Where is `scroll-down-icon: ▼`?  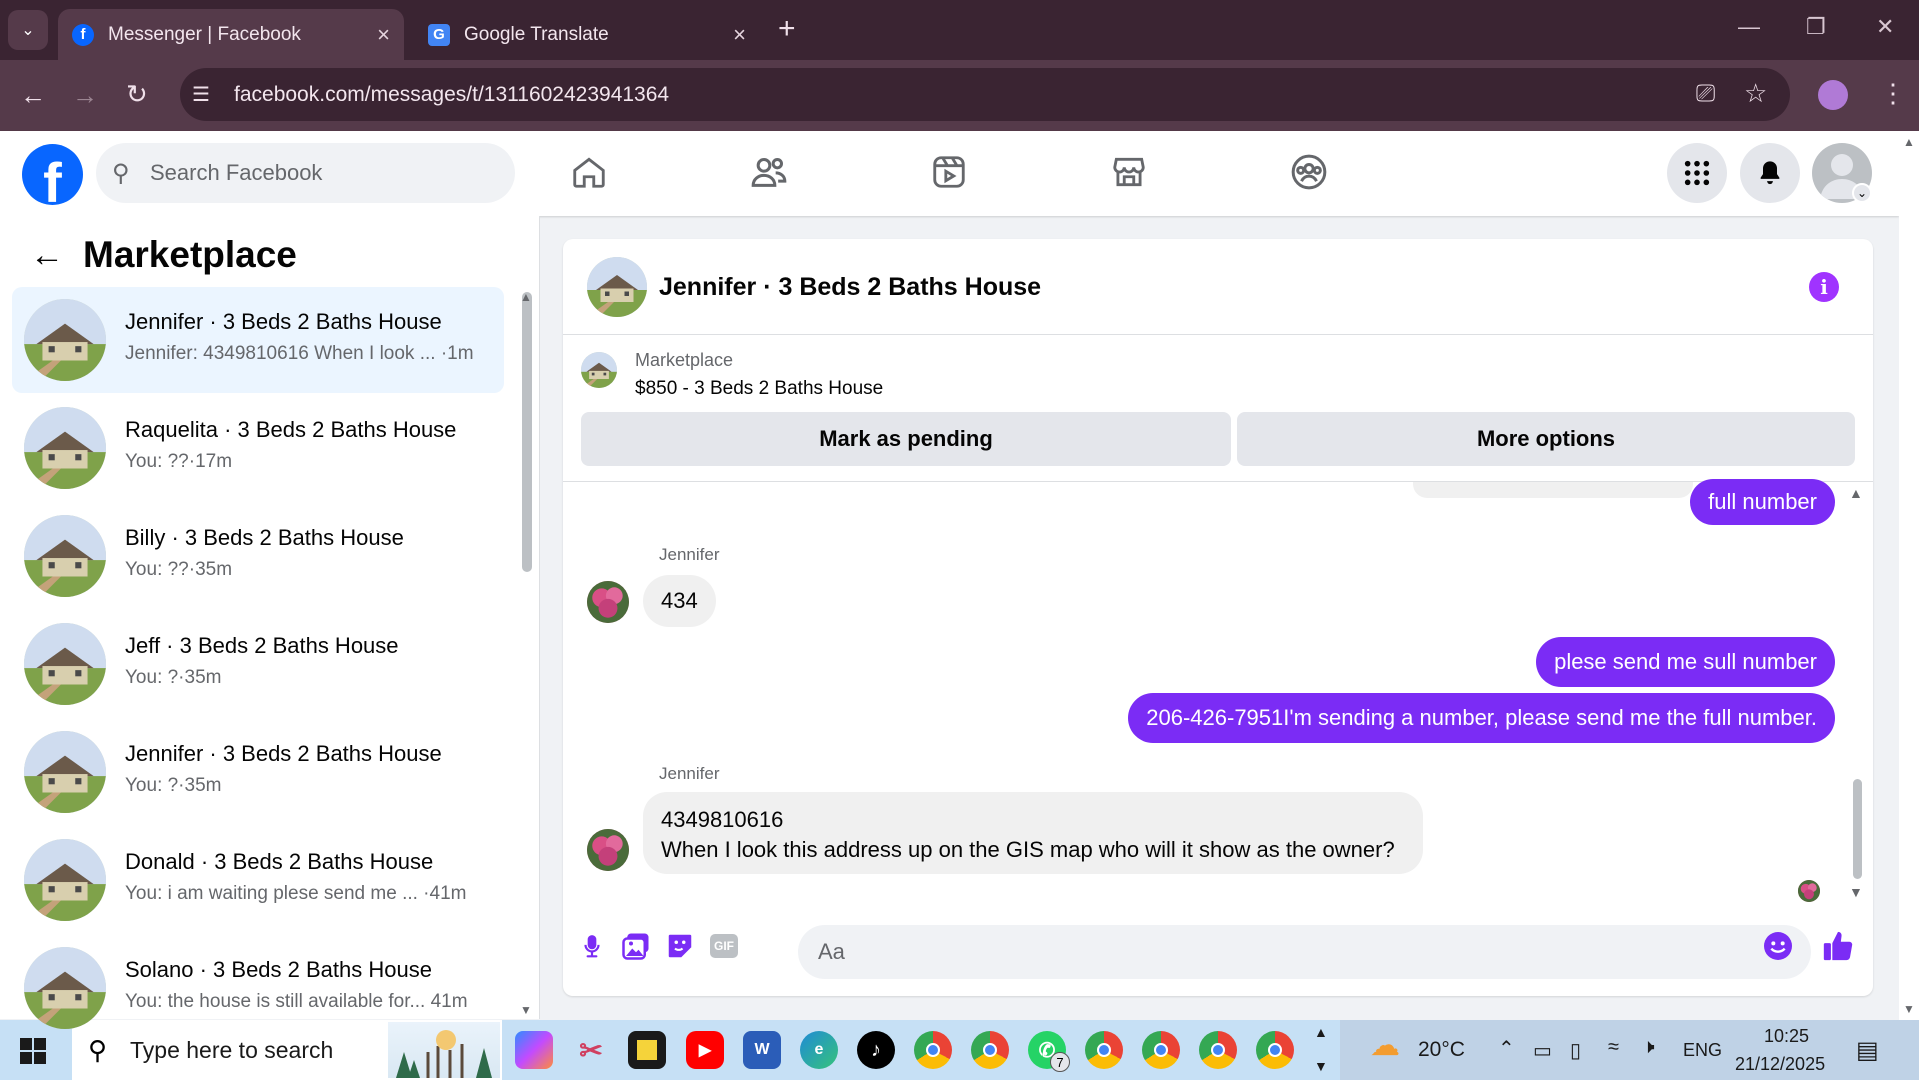
scroll-down-icon: ▼ is located at coordinates (526, 1010).